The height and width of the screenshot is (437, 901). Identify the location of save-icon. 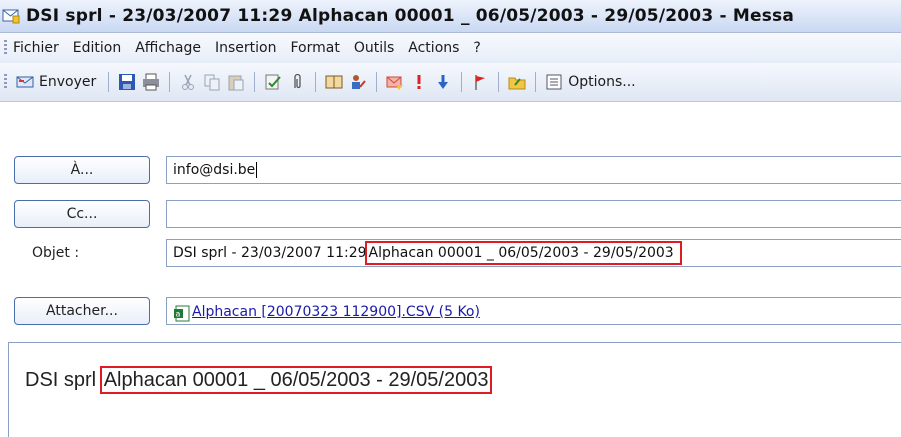
(127, 82).